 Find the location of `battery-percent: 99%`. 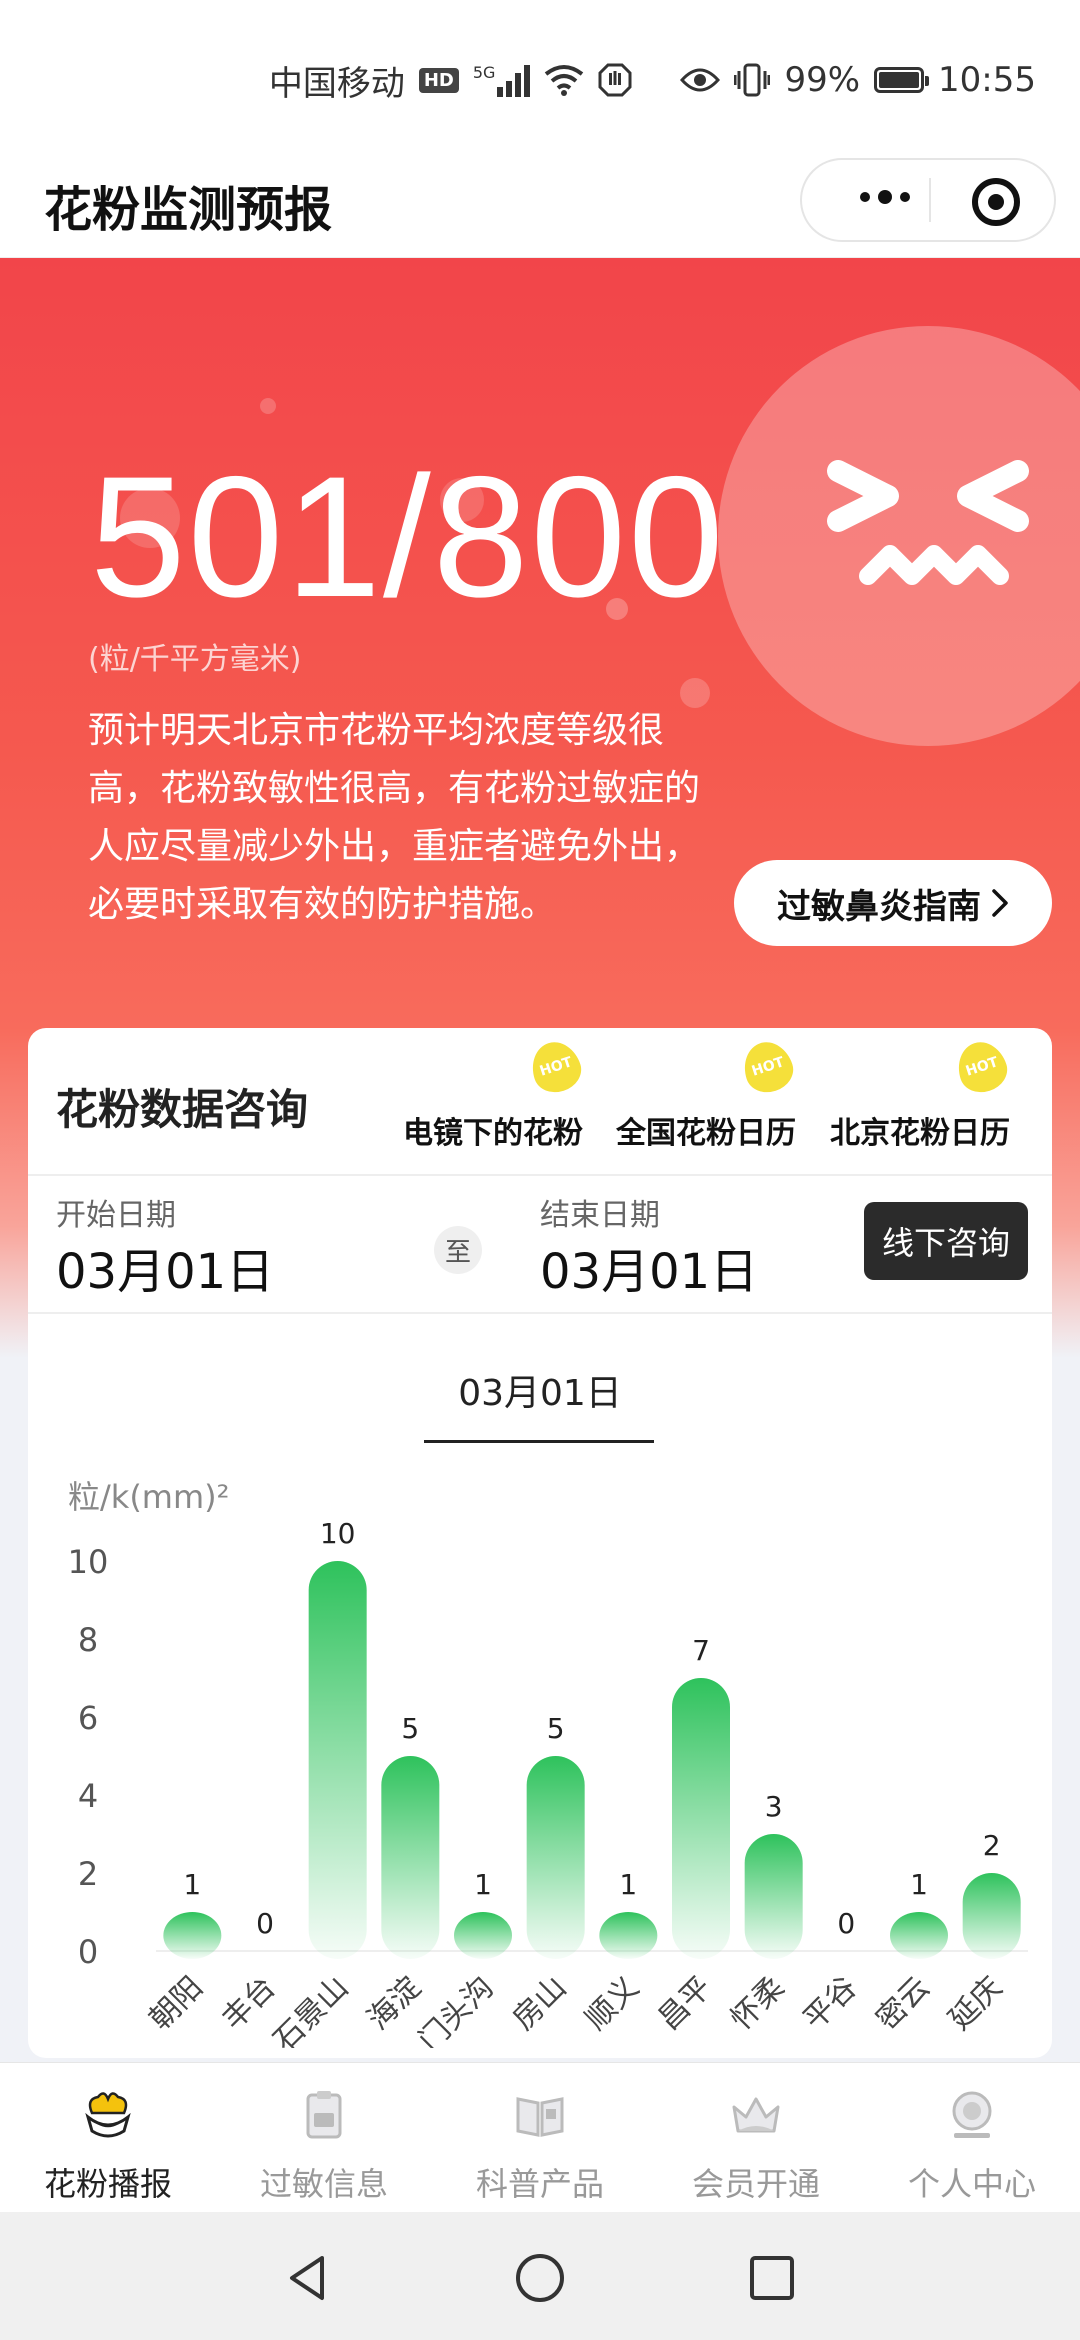

battery-percent: 99% is located at coordinates (822, 80).